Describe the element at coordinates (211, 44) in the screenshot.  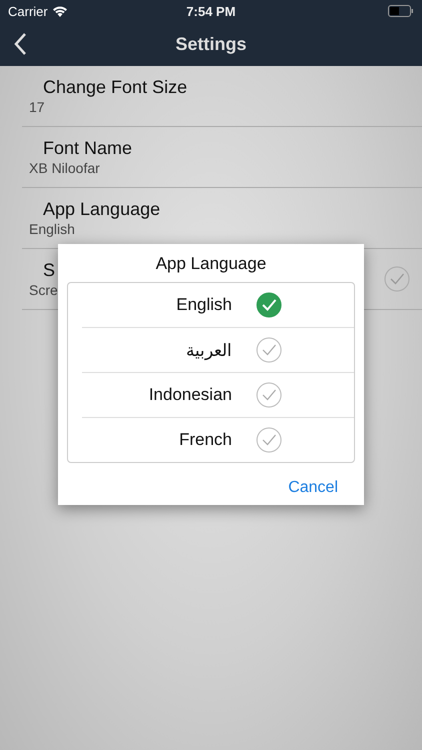
I see `nav-title: Settings` at that location.